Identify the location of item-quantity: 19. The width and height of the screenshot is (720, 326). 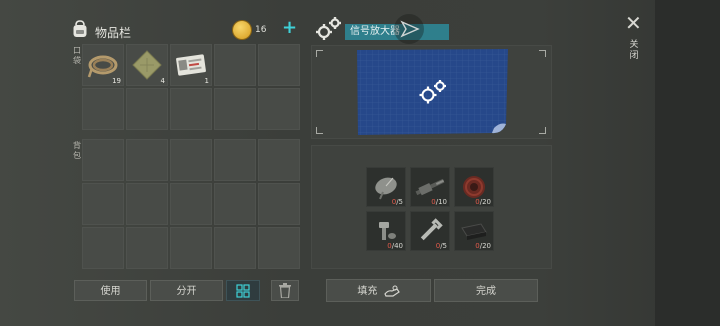
(116, 81).